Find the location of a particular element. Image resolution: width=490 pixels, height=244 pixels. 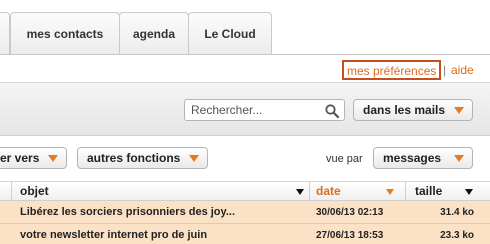

message-size: 31.4 ko is located at coordinates (457, 212).